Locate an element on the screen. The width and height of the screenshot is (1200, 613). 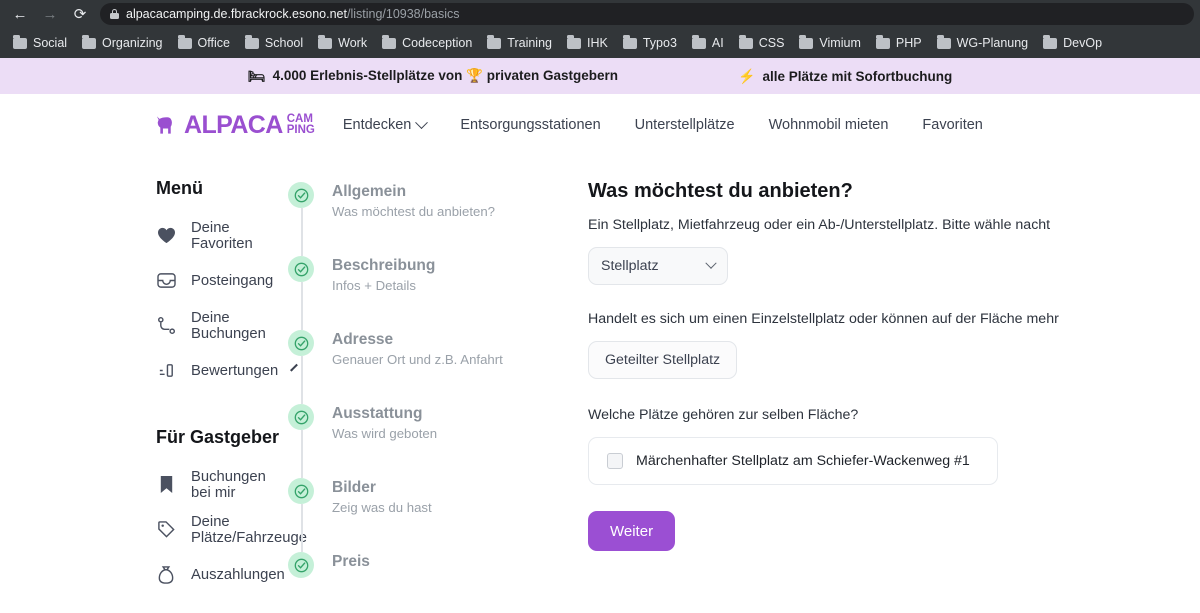
bookmark-item: Office is located at coordinates (204, 43).